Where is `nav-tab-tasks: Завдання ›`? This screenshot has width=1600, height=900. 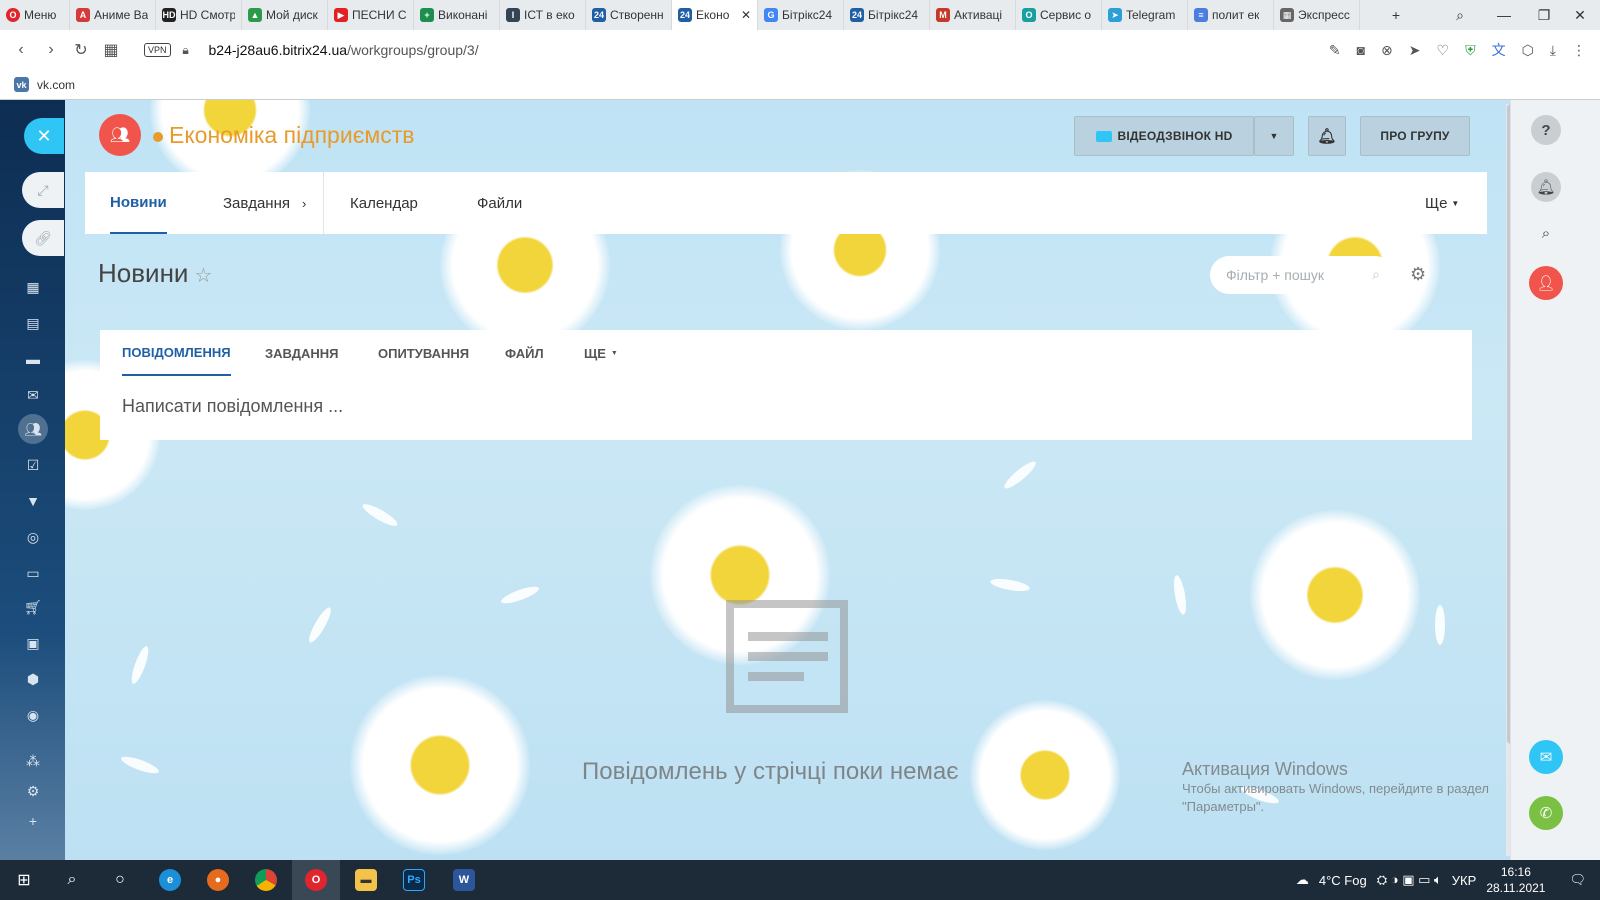 nav-tab-tasks: Завдання › is located at coordinates (264, 203).